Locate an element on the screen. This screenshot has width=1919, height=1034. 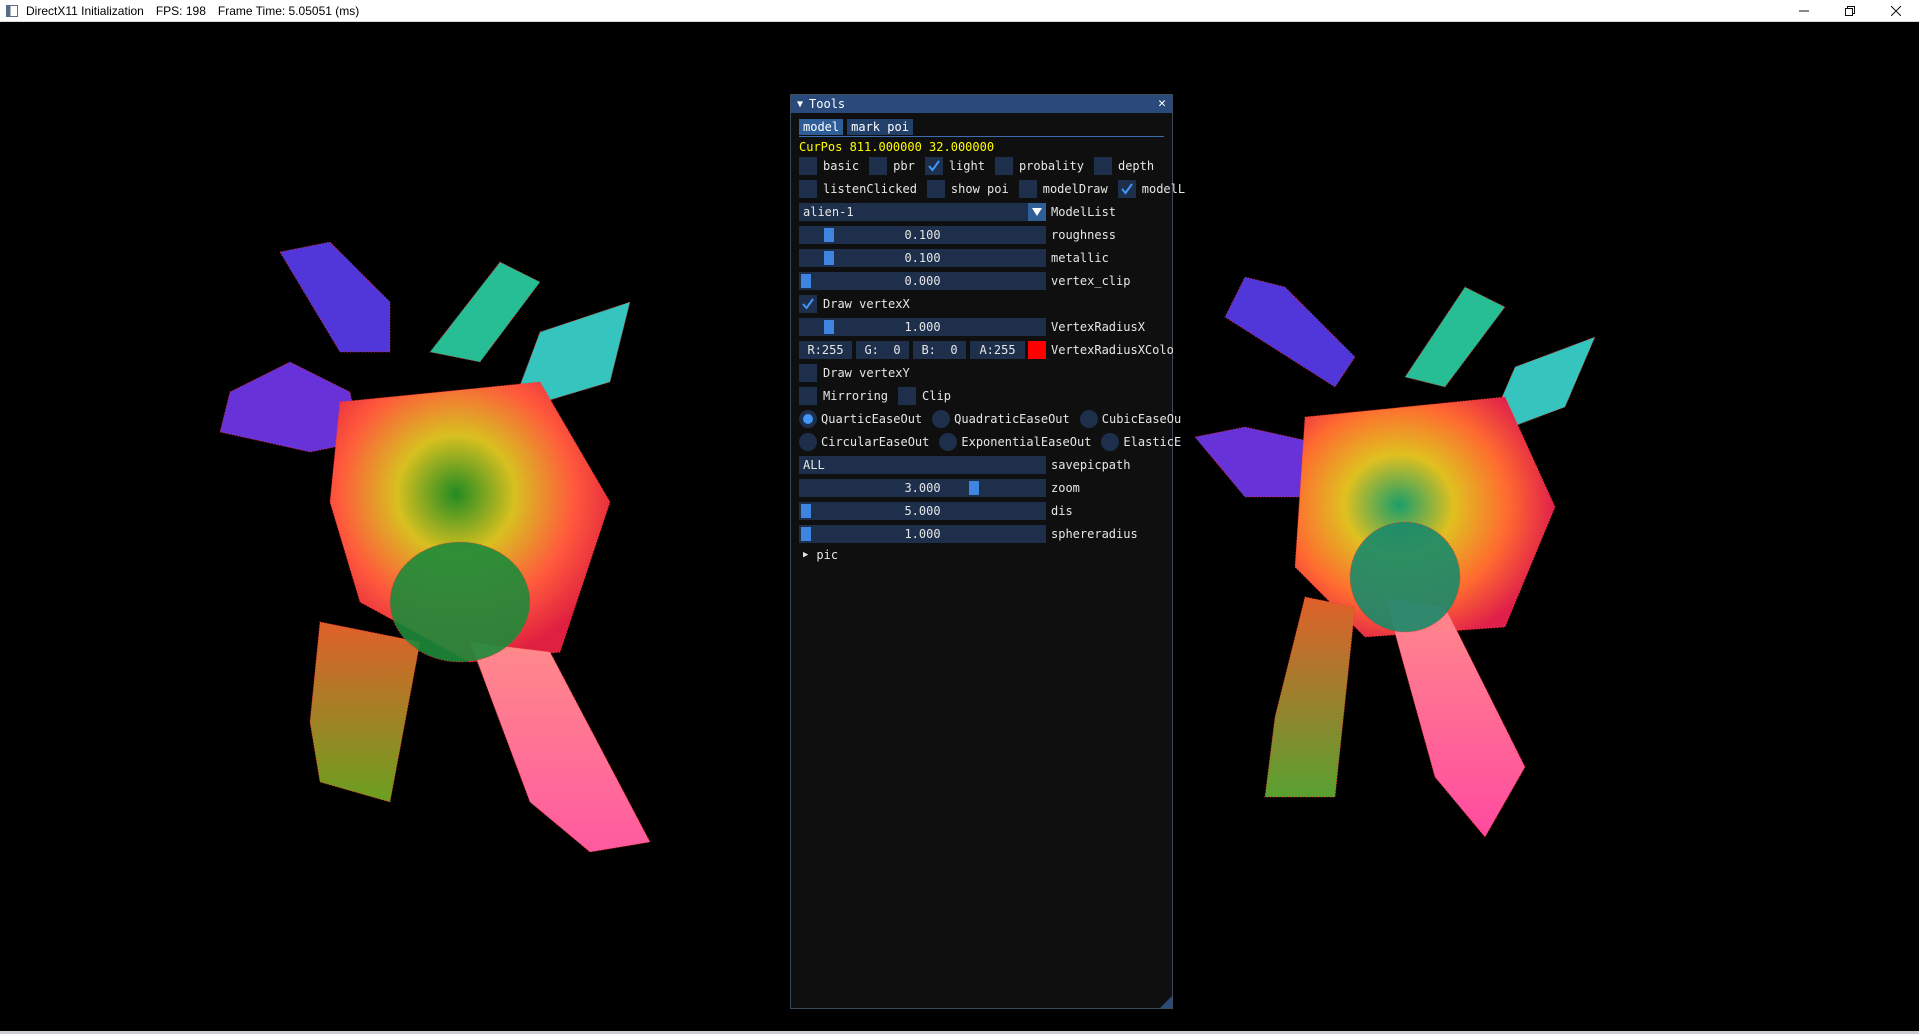
checkbox-label: basic is located at coordinates (841, 166).